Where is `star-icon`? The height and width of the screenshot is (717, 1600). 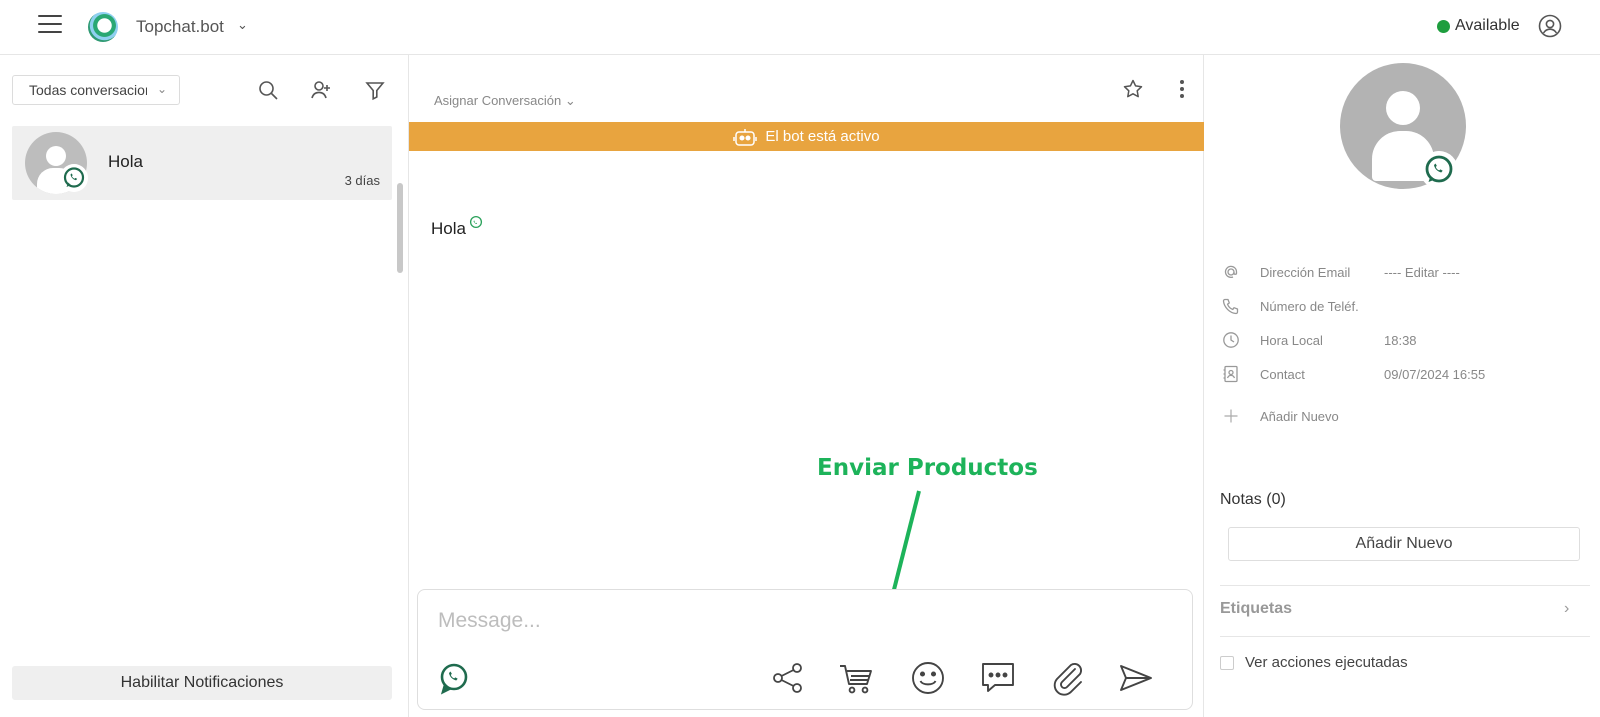
star-icon is located at coordinates (1133, 89).